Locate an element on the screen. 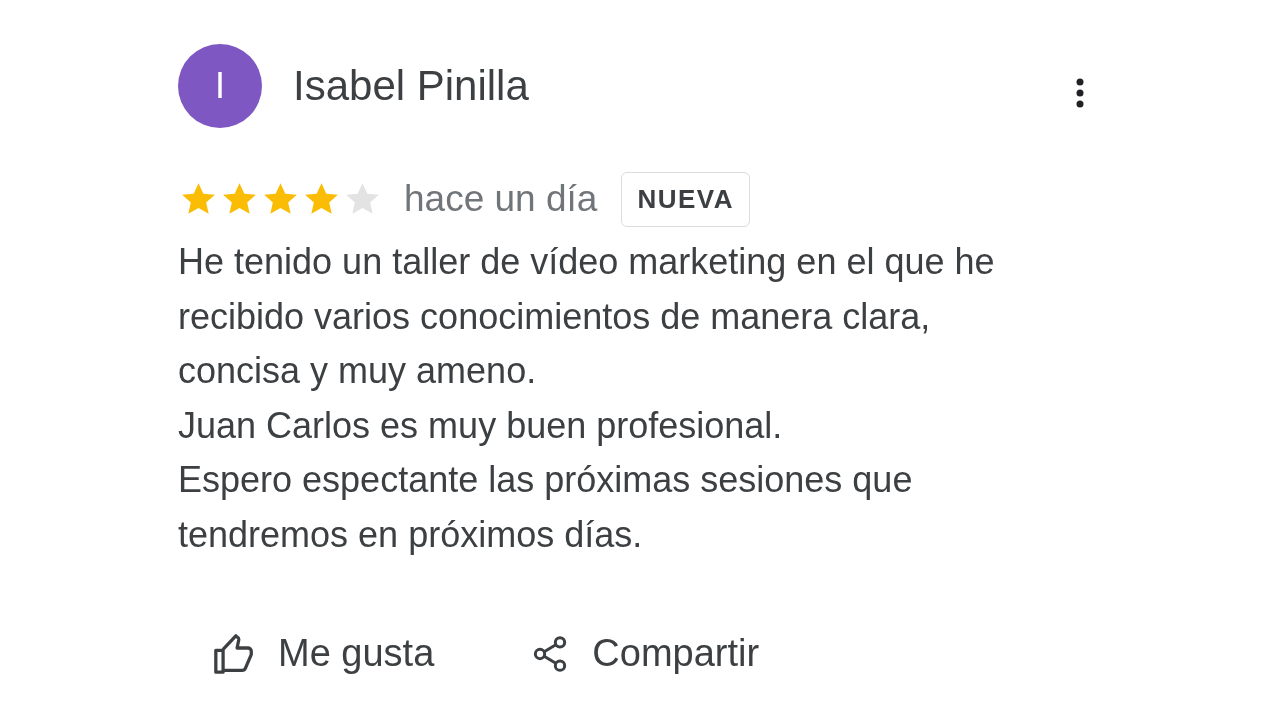 Image resolution: width=1280 pixels, height=720 pixels. share-button: Compartir is located at coordinates (645, 653).